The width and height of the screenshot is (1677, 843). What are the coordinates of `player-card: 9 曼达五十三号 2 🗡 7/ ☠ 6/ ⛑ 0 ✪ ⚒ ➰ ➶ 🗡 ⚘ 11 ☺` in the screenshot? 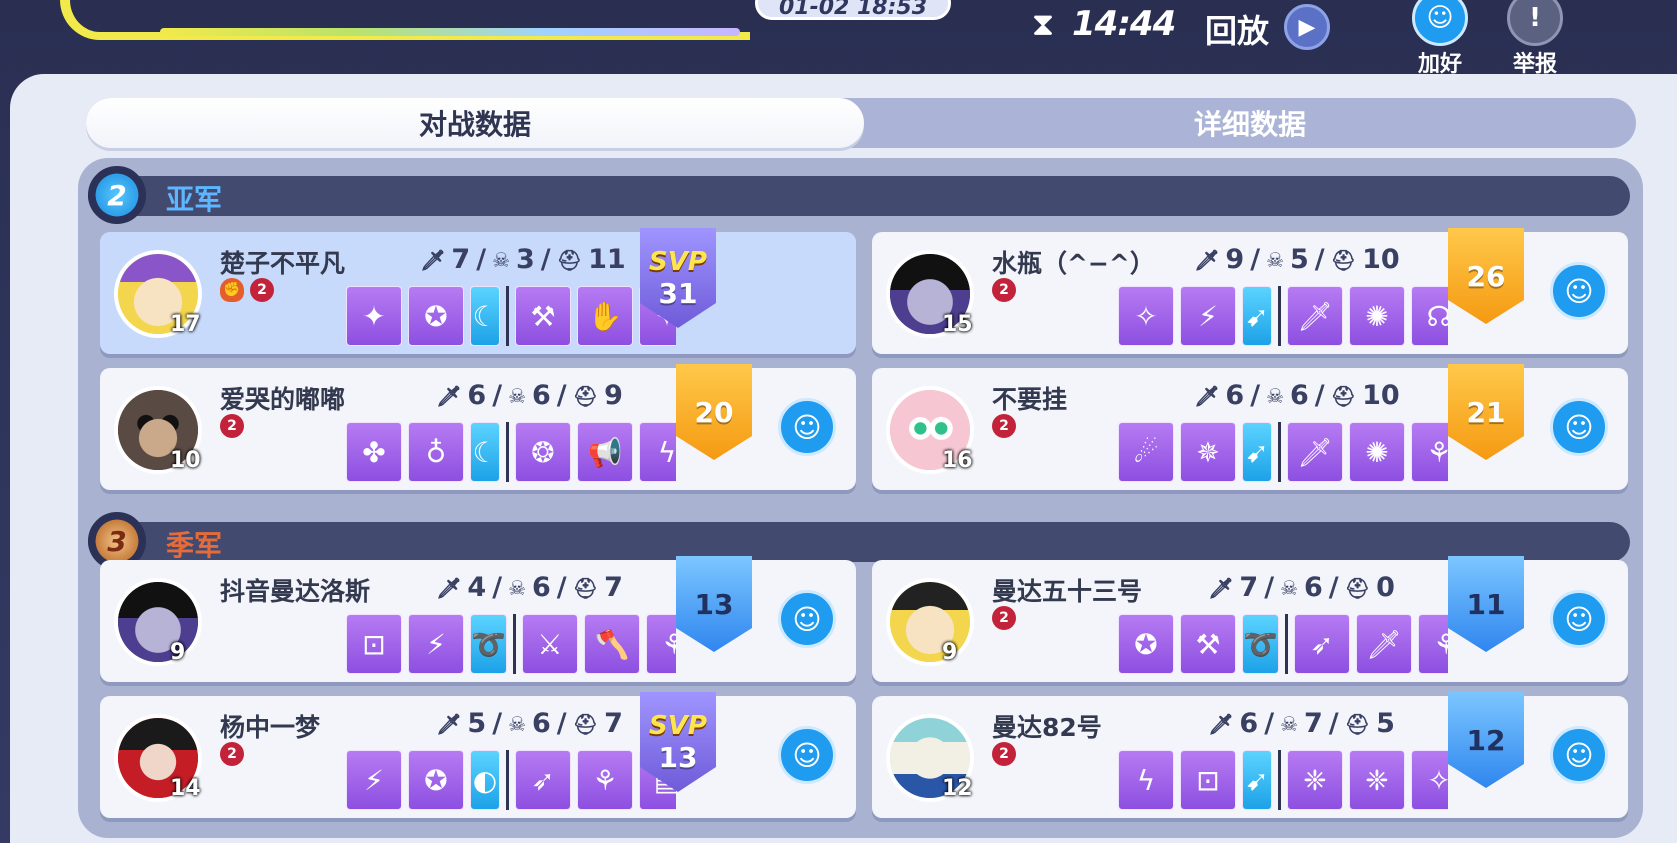 It's located at (1250, 619).